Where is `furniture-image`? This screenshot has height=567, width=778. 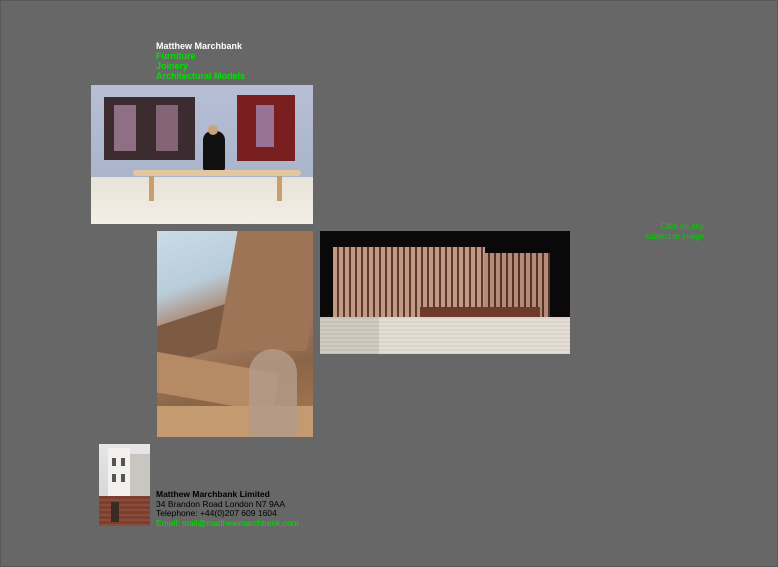 furniture-image is located at coordinates (202, 154).